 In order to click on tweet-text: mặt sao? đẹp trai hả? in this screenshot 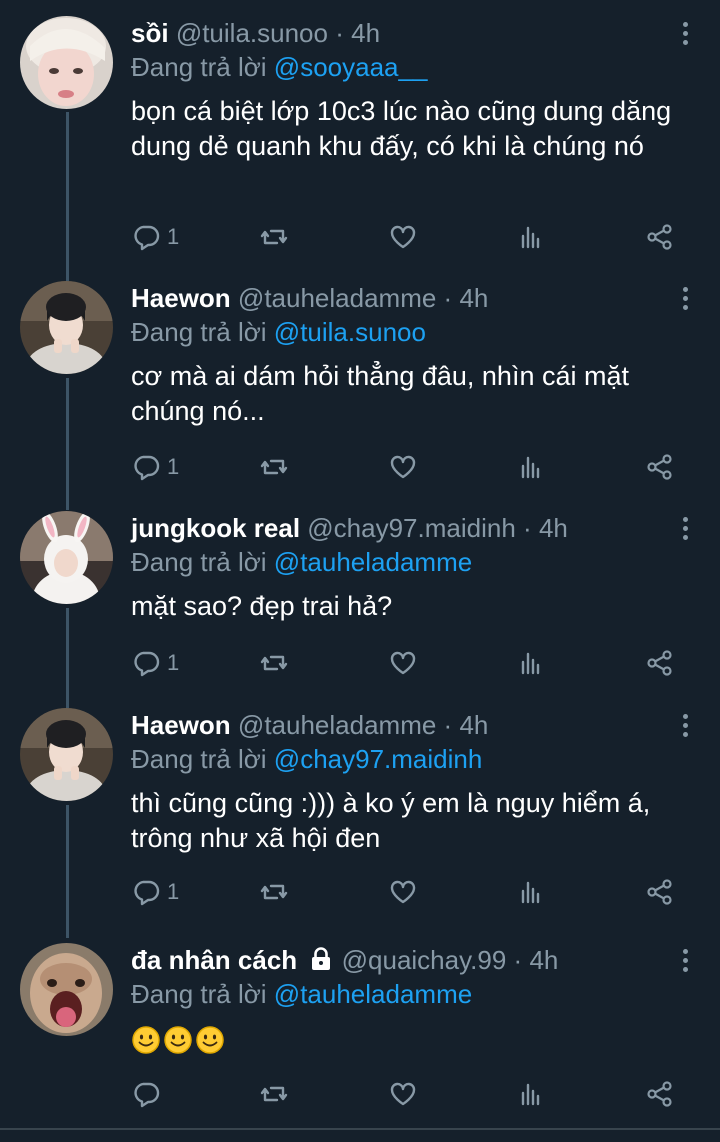, I will do `click(262, 606)`.